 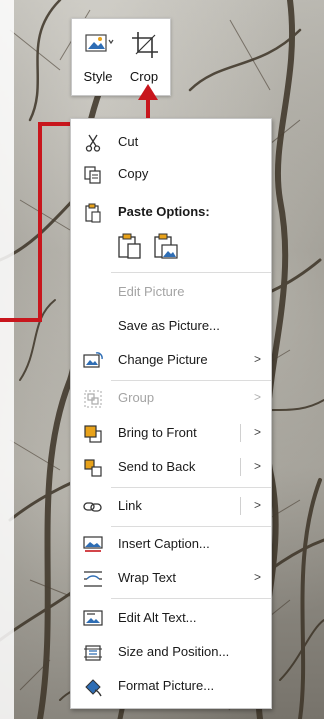 I want to click on menu-item-group: Group >, so click(x=171, y=398).